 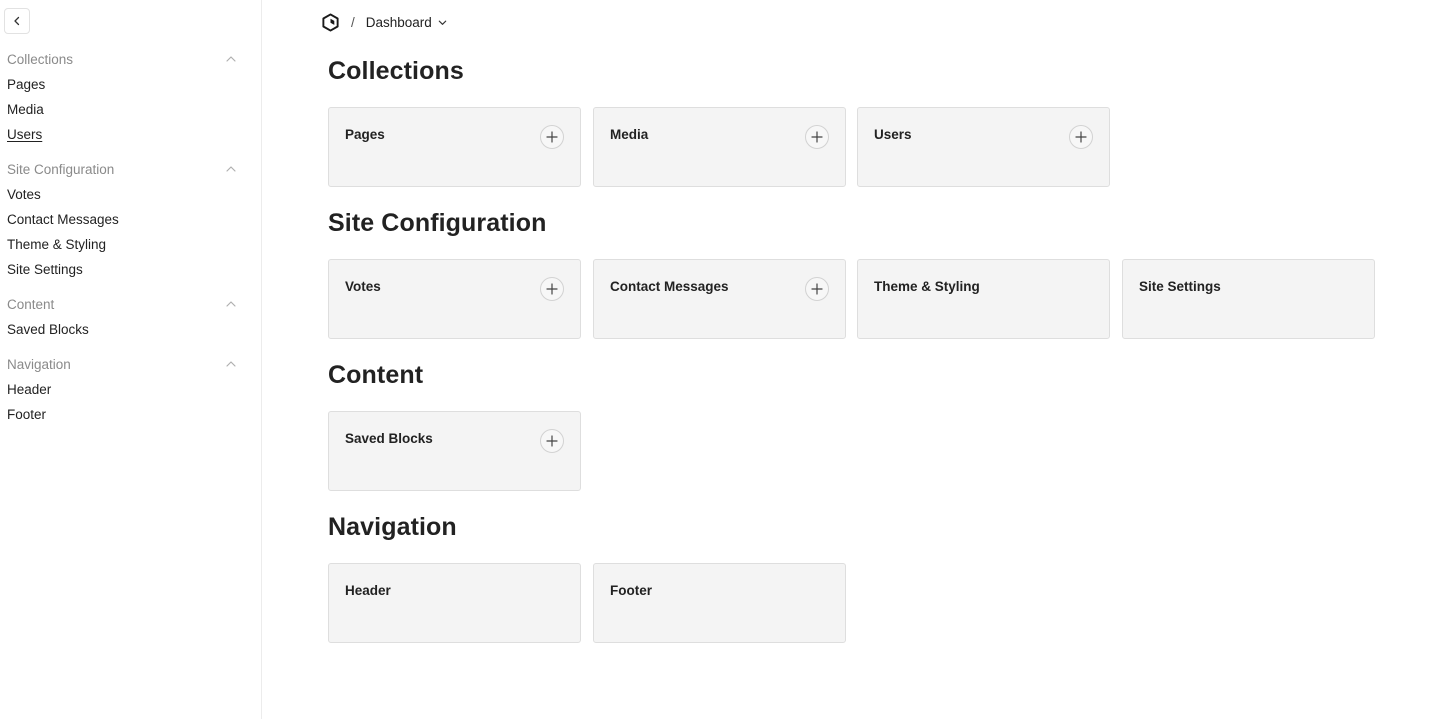 I want to click on card-users: Users, so click(x=983, y=147).